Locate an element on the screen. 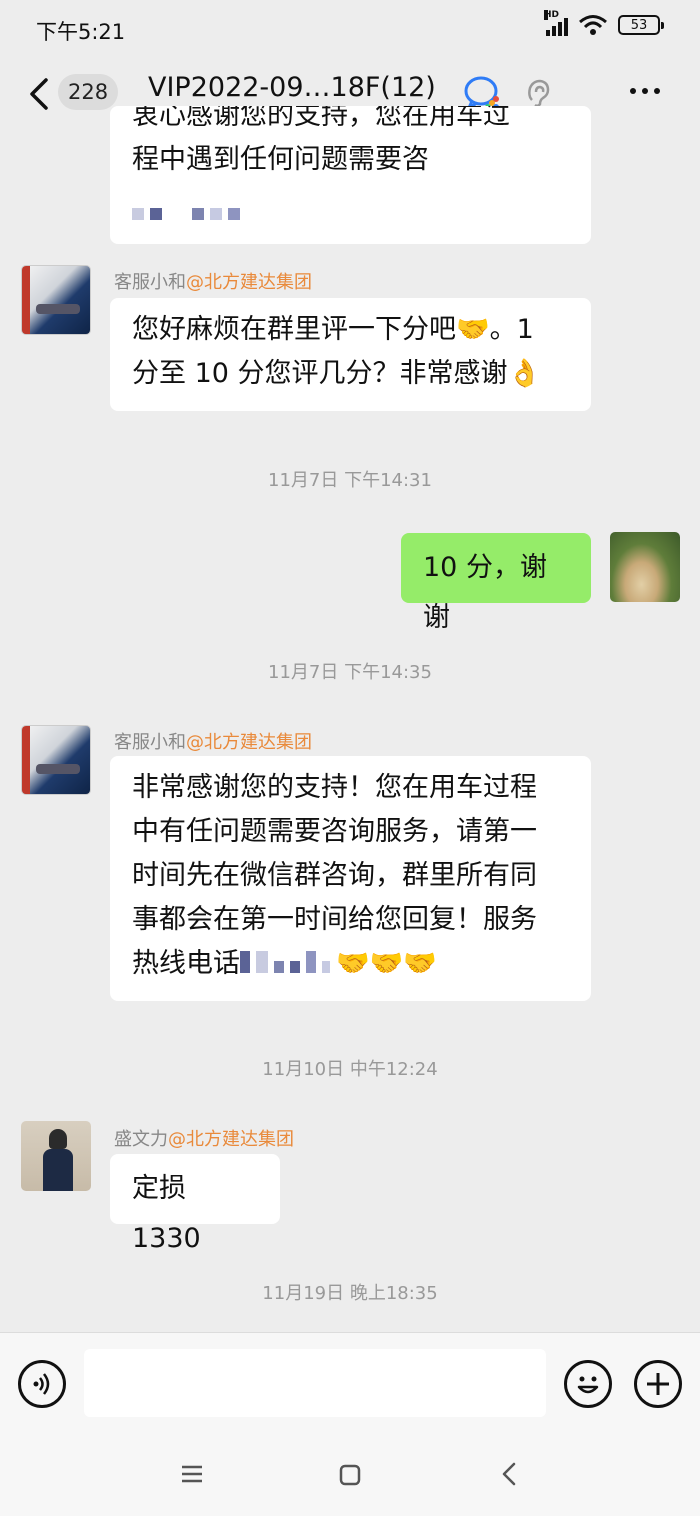  message-text: 定损 1330 is located at coordinates (166, 1213).